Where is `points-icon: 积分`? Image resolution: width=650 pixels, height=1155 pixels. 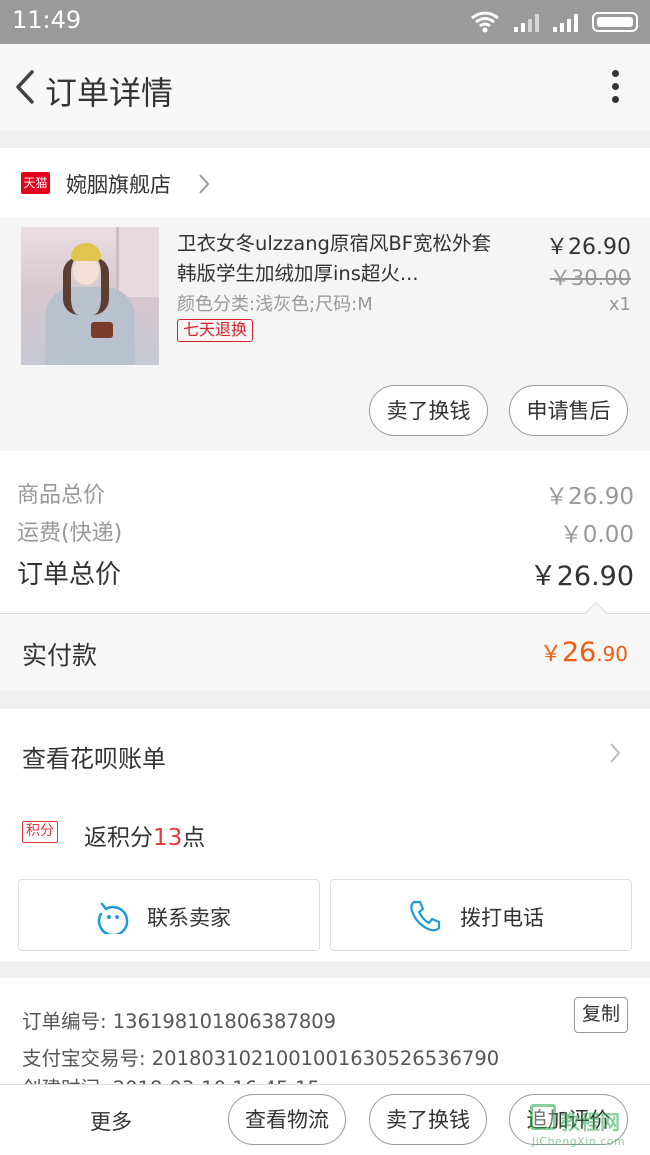 points-icon: 积分 is located at coordinates (40, 832).